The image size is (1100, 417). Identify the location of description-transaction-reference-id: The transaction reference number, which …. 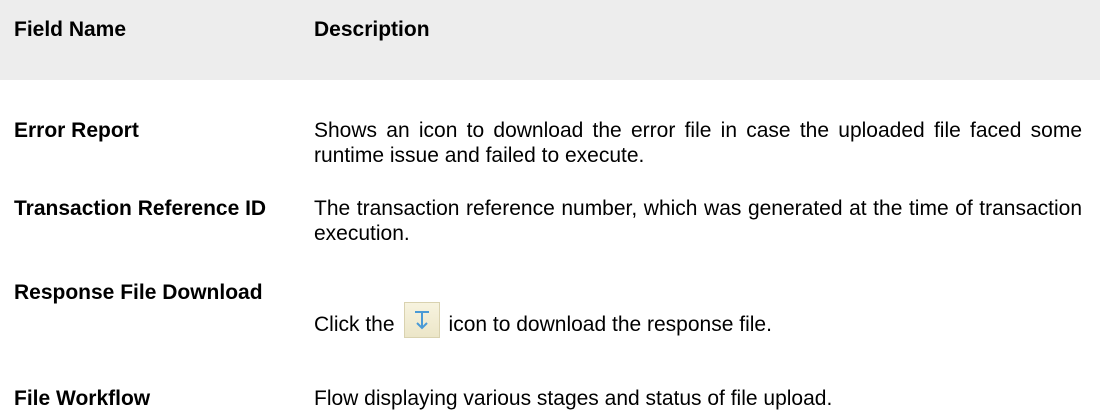
(698, 221).